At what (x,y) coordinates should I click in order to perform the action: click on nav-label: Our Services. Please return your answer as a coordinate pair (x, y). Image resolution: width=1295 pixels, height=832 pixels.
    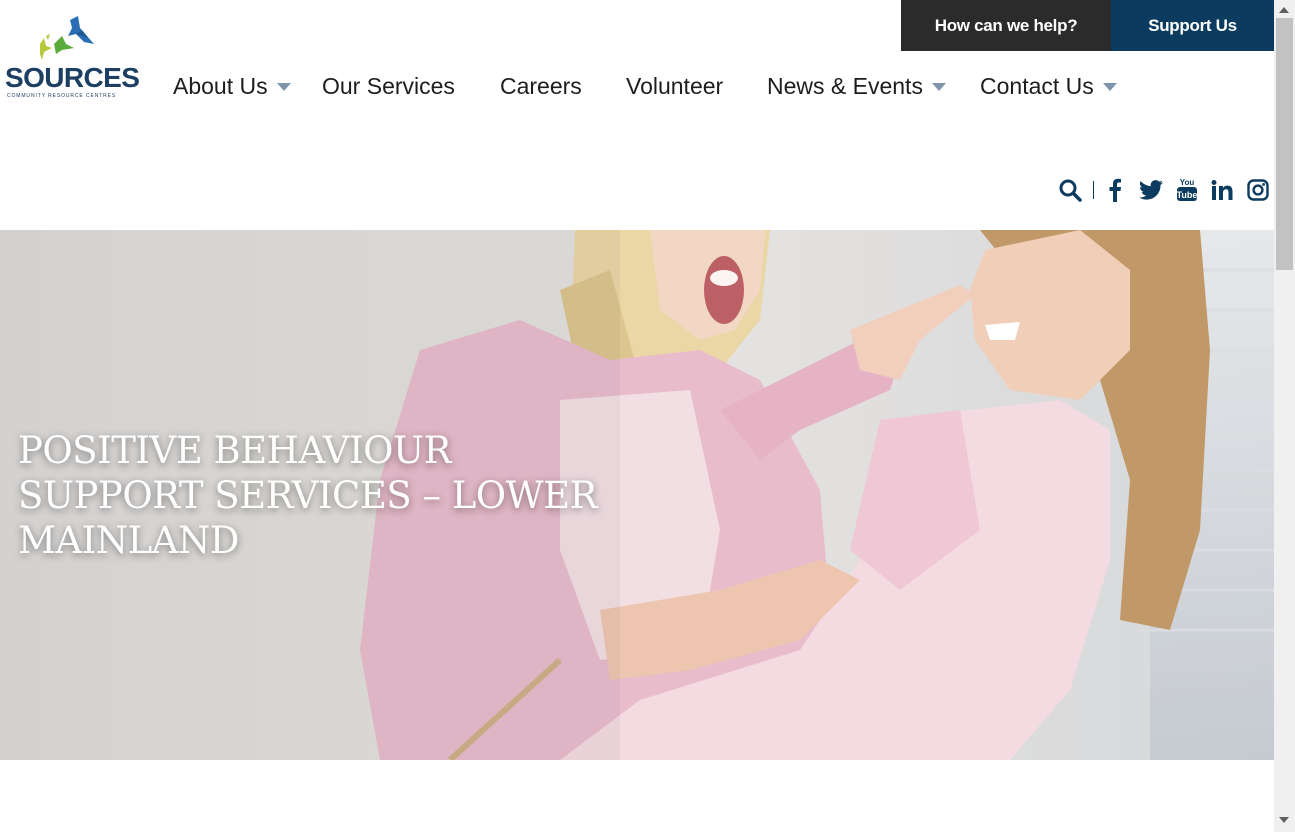
    Looking at the image, I should click on (388, 85).